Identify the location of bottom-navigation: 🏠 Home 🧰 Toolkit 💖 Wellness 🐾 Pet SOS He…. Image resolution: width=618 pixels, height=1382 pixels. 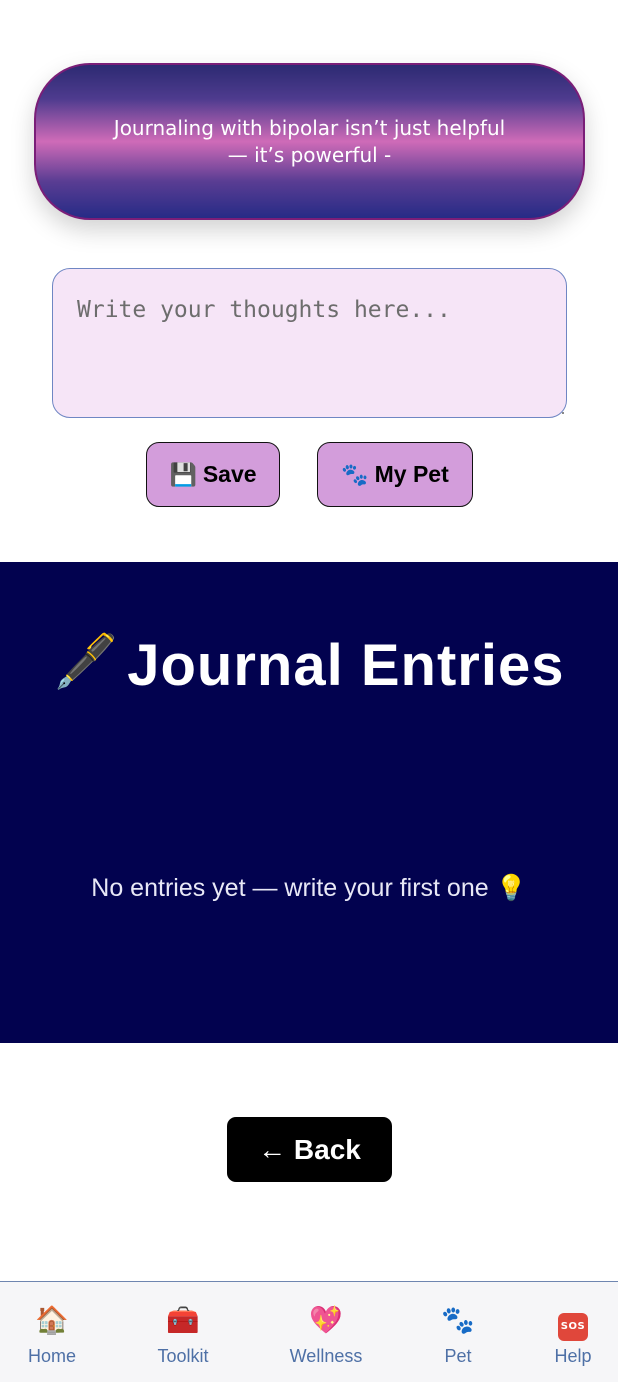
(309, 1331).